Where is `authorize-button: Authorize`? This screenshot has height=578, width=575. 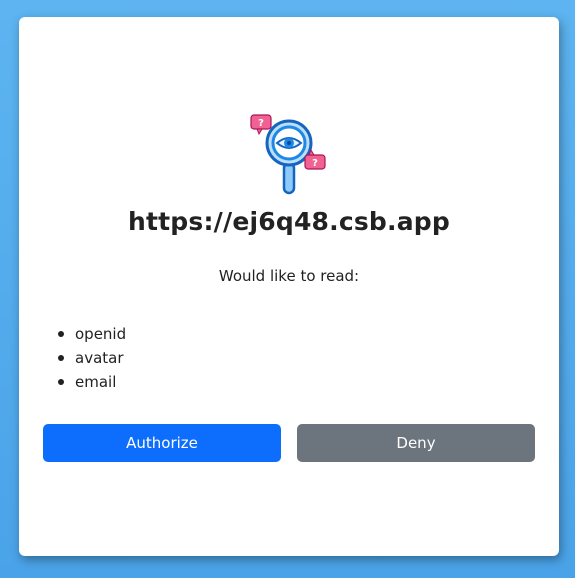 authorize-button: Authorize is located at coordinates (162, 443).